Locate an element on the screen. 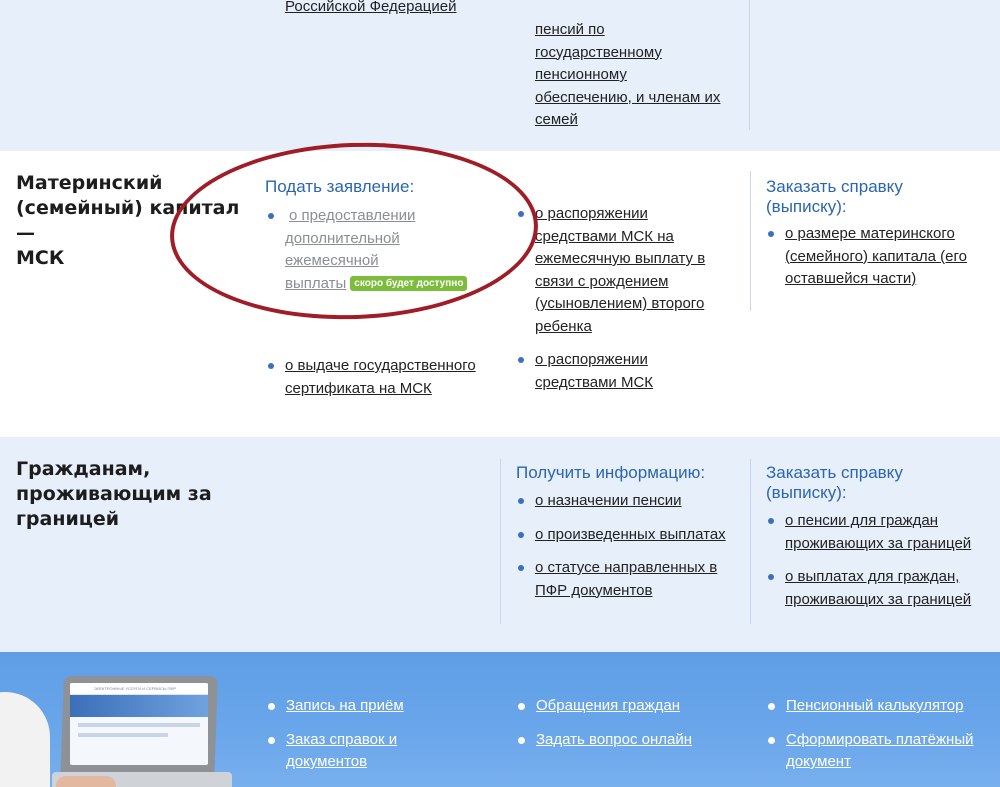 This screenshot has width=1000, height=787. list-item: о статусе направленных в ПФР документов is located at coordinates (630, 579).